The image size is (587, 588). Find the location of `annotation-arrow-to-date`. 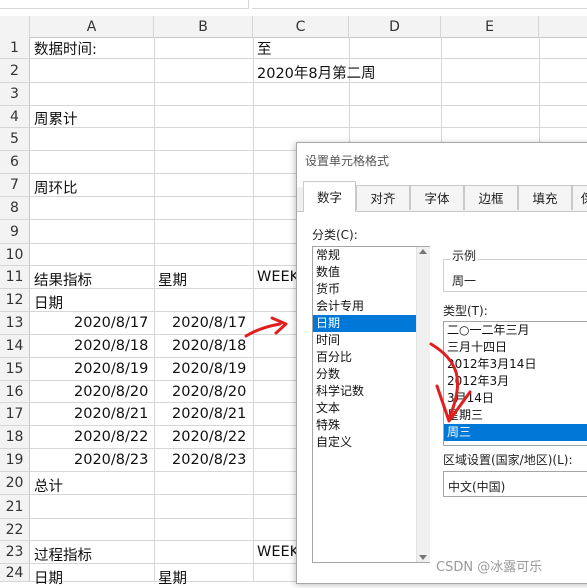

annotation-arrow-to-date is located at coordinates (263, 330).